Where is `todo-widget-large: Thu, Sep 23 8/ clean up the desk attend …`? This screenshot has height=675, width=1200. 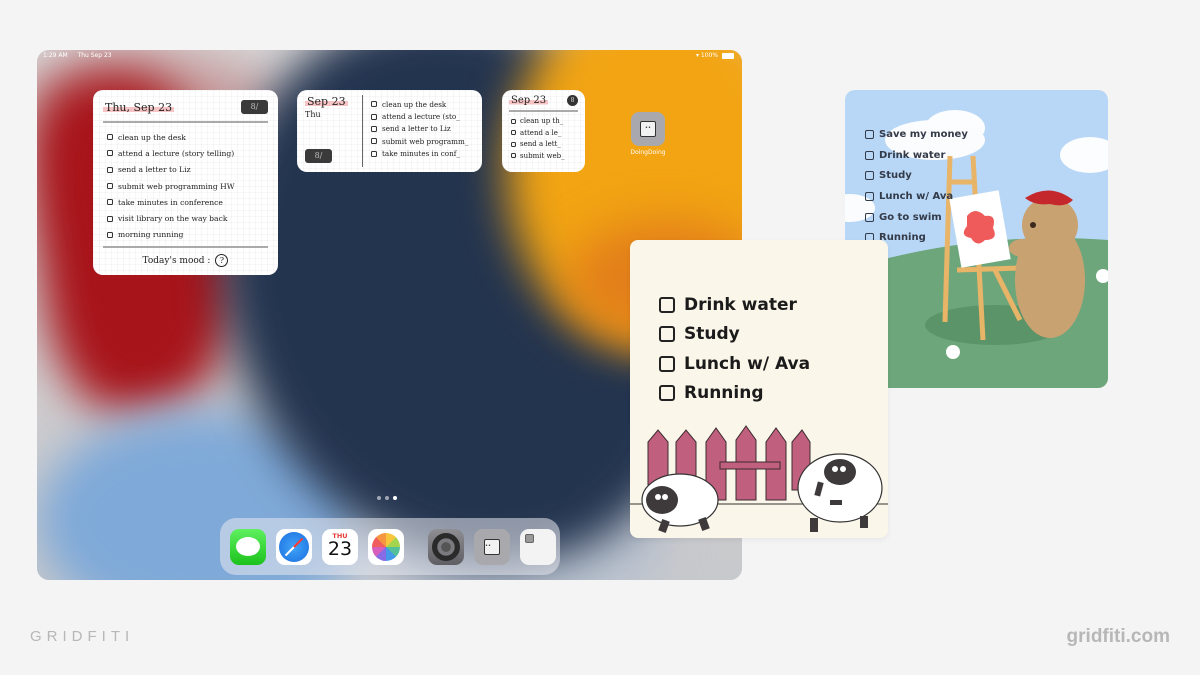 todo-widget-large: Thu, Sep 23 8/ clean up the desk attend … is located at coordinates (185, 182).